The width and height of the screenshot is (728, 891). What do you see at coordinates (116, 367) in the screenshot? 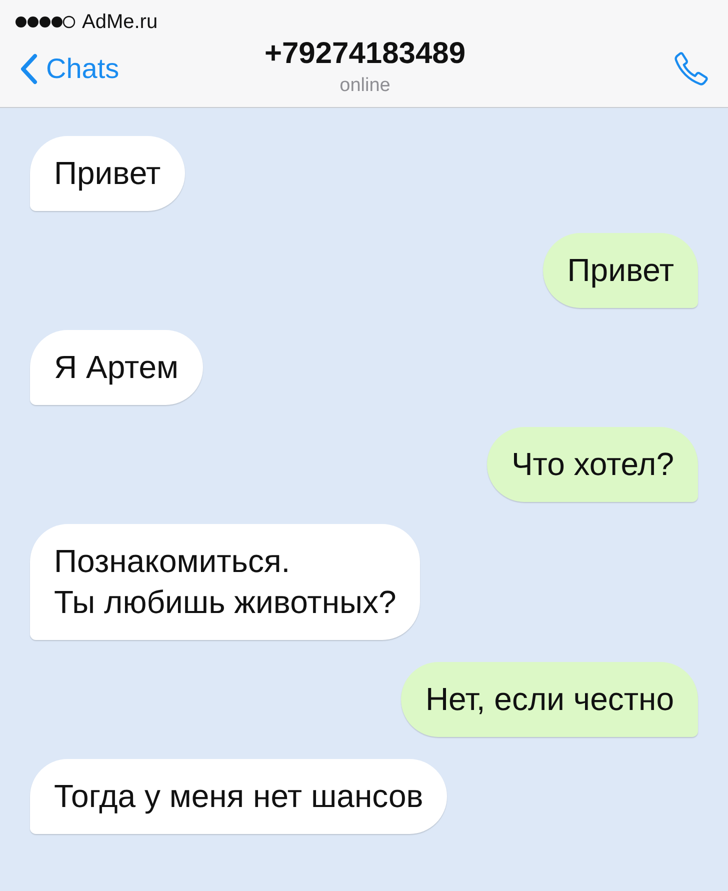
I see `incoming-message: Я Артем` at bounding box center [116, 367].